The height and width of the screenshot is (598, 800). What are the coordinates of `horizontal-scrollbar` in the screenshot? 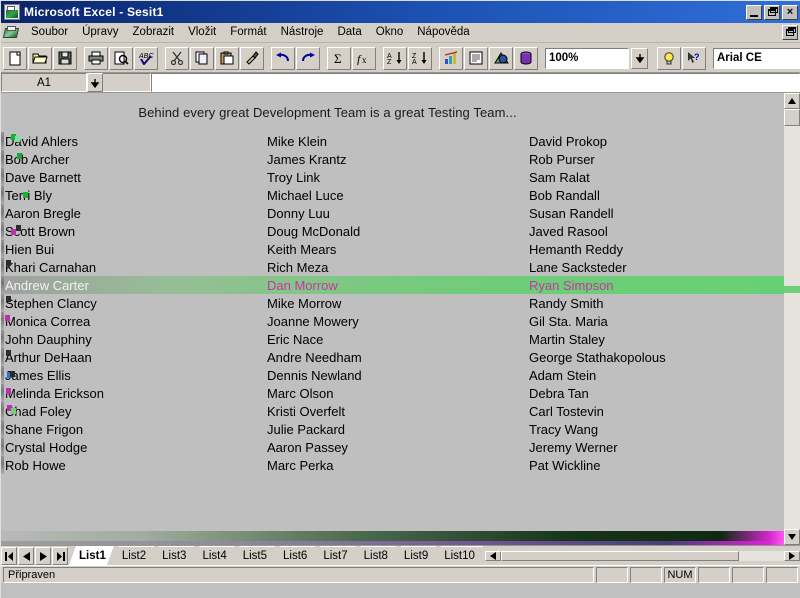 It's located at (642, 555).